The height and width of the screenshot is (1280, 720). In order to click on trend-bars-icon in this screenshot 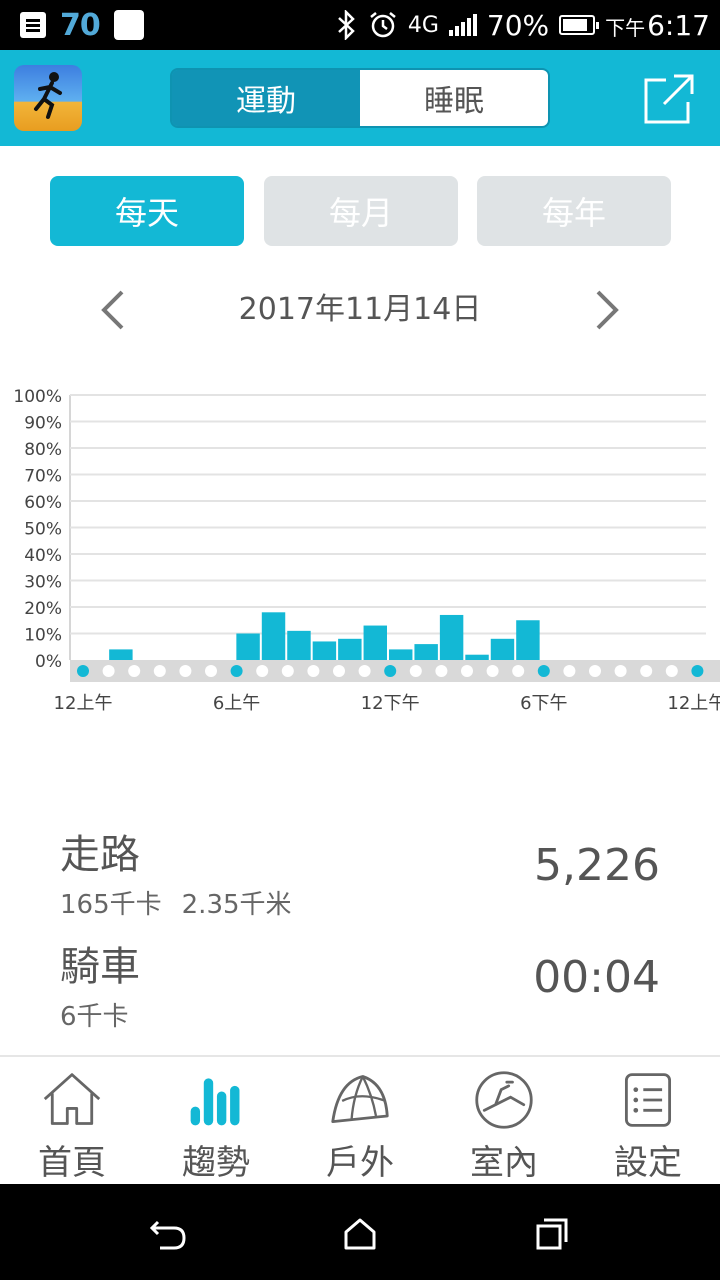, I will do `click(215, 1102)`.